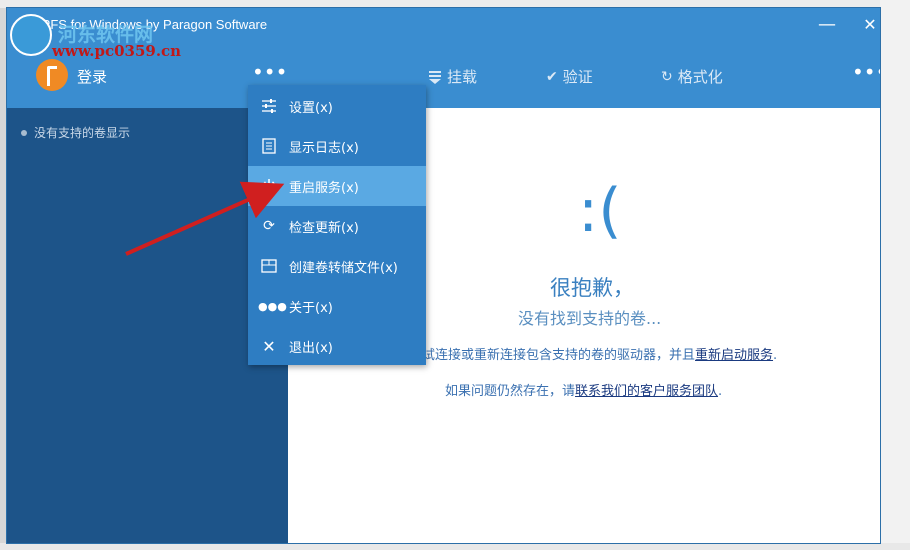 This screenshot has height=550, width=910. I want to click on contact-hint: 如果问题仍然存在，请联系我们的客户服务团队., so click(583, 389).